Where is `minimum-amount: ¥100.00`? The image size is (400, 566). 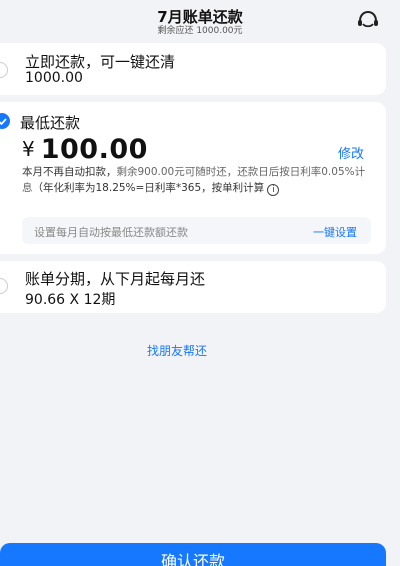 minimum-amount: ¥100.00 is located at coordinates (85, 149).